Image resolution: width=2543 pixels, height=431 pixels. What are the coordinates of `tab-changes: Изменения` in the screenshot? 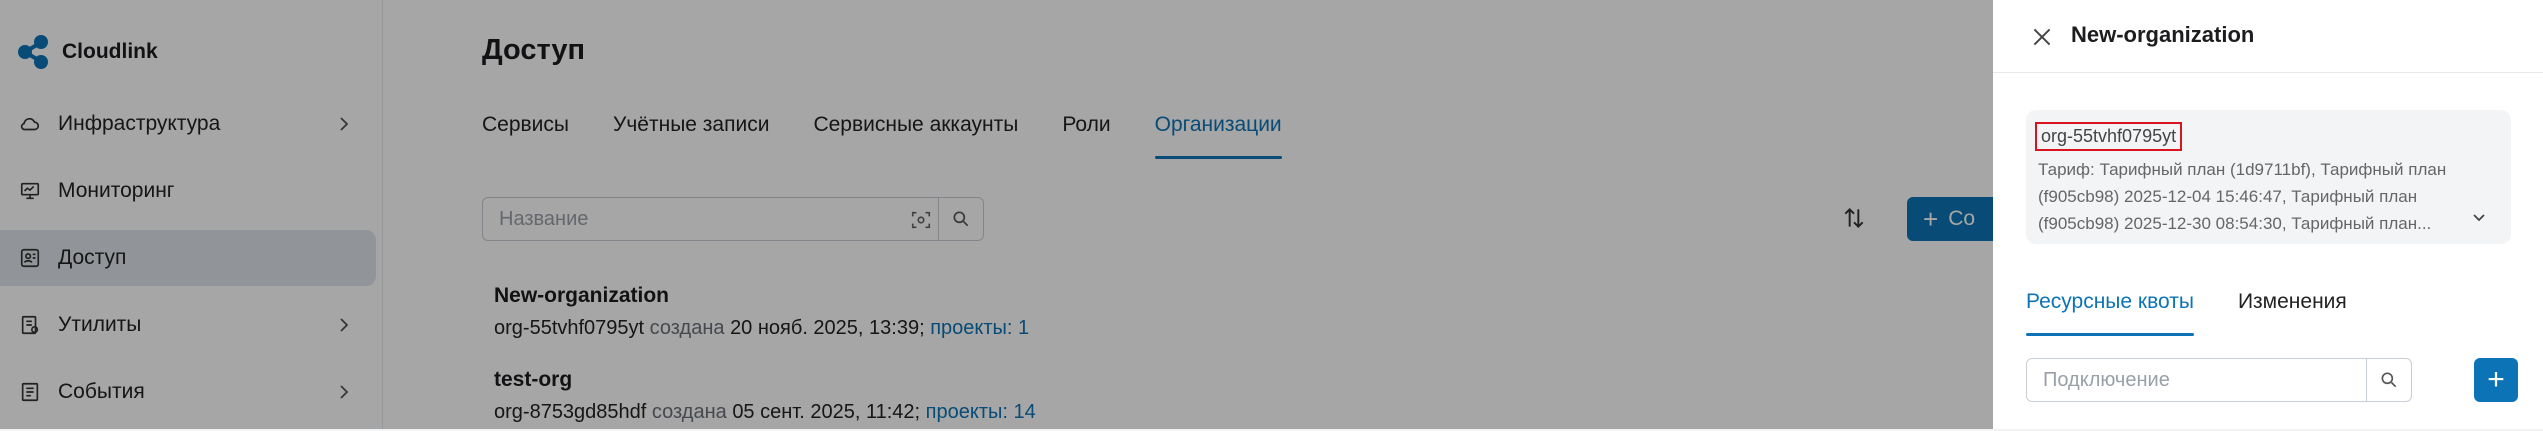 It's located at (2292, 312).